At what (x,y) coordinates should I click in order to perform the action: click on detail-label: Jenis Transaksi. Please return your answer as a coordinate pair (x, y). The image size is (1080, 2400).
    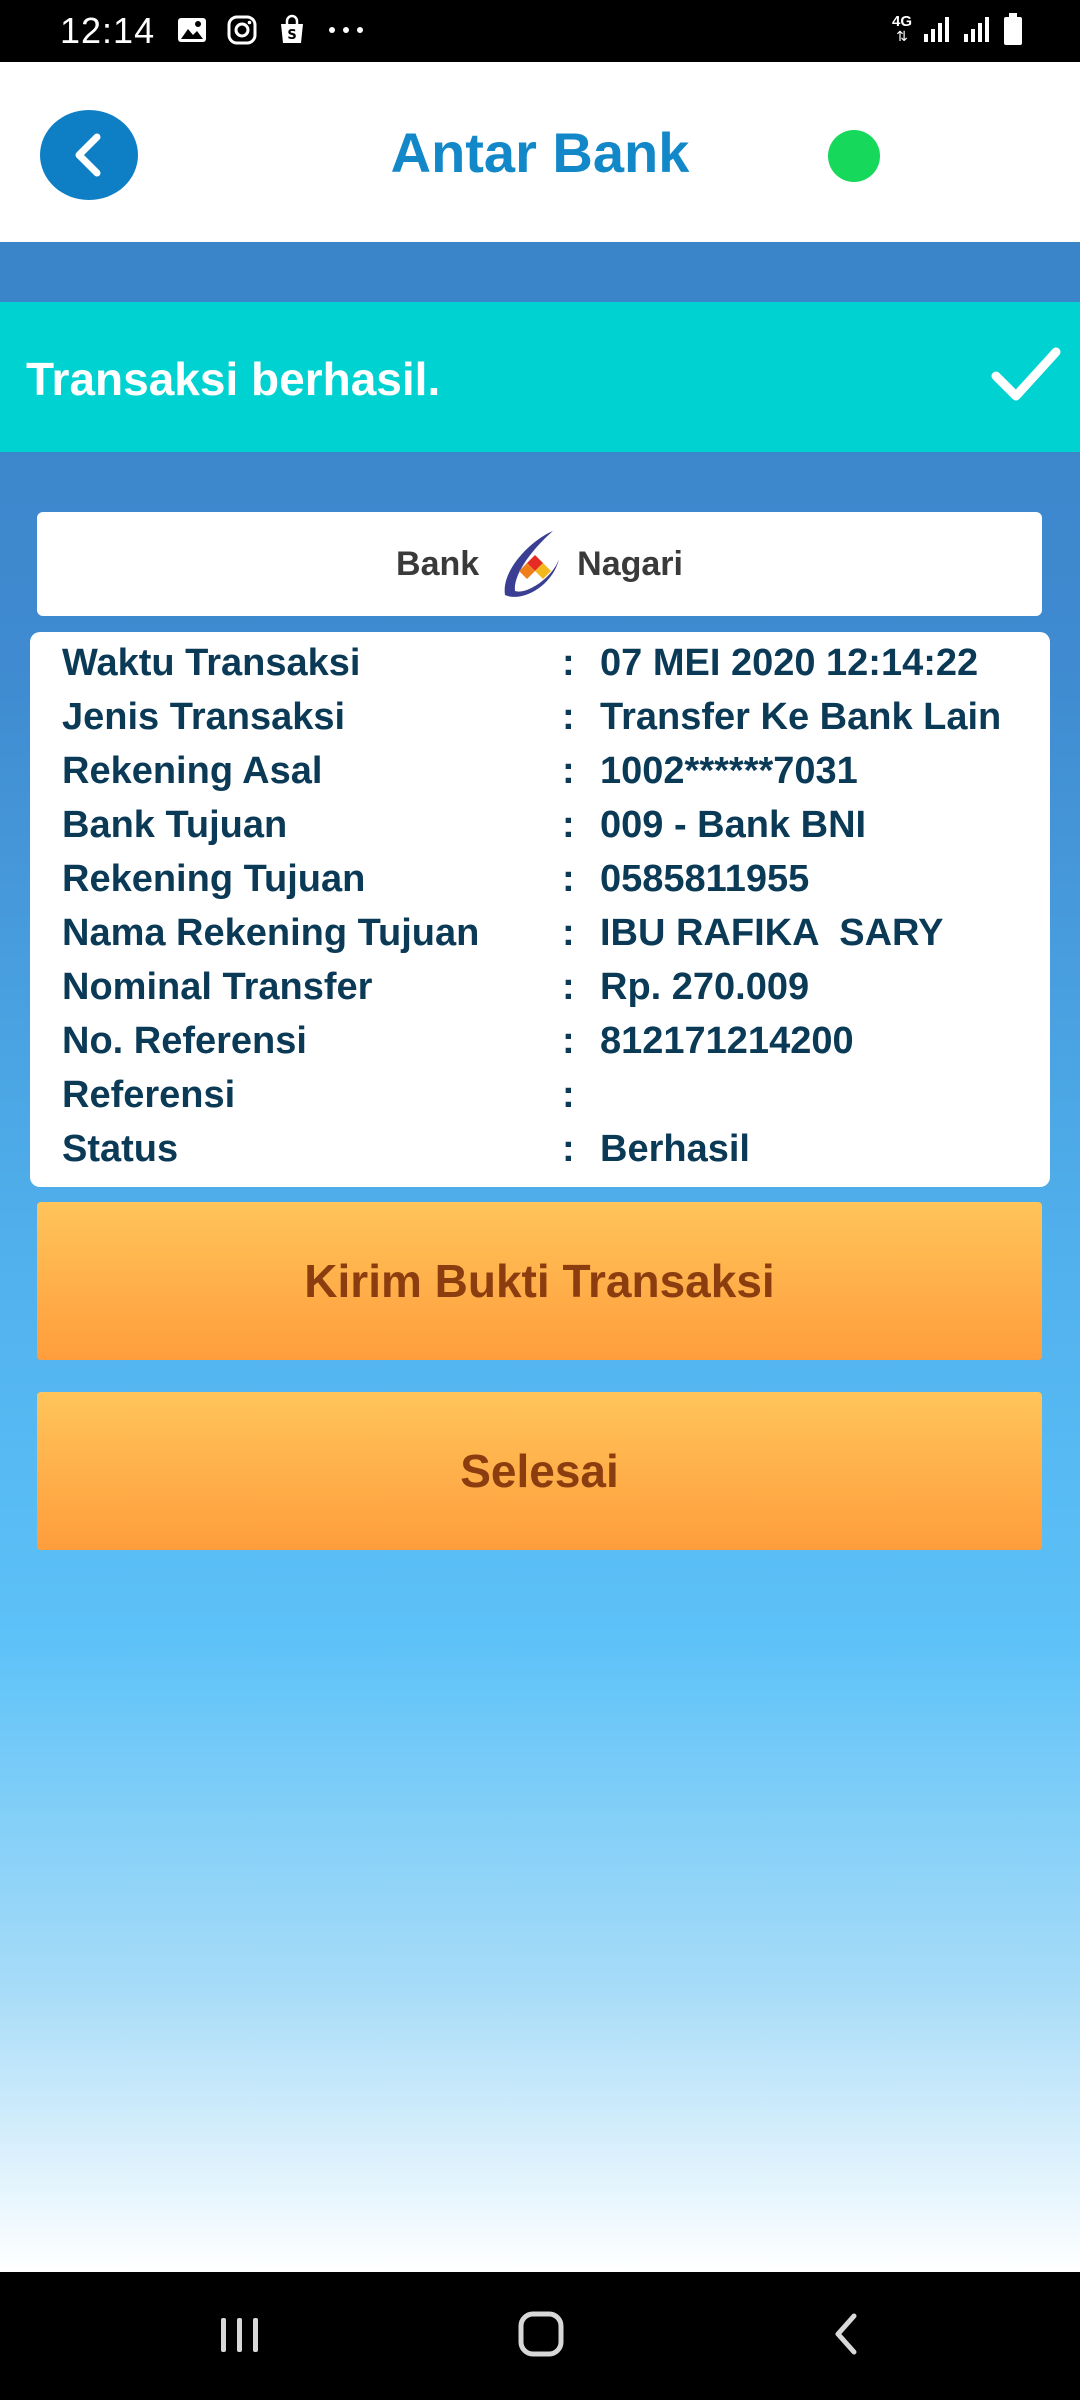
    Looking at the image, I should click on (204, 717).